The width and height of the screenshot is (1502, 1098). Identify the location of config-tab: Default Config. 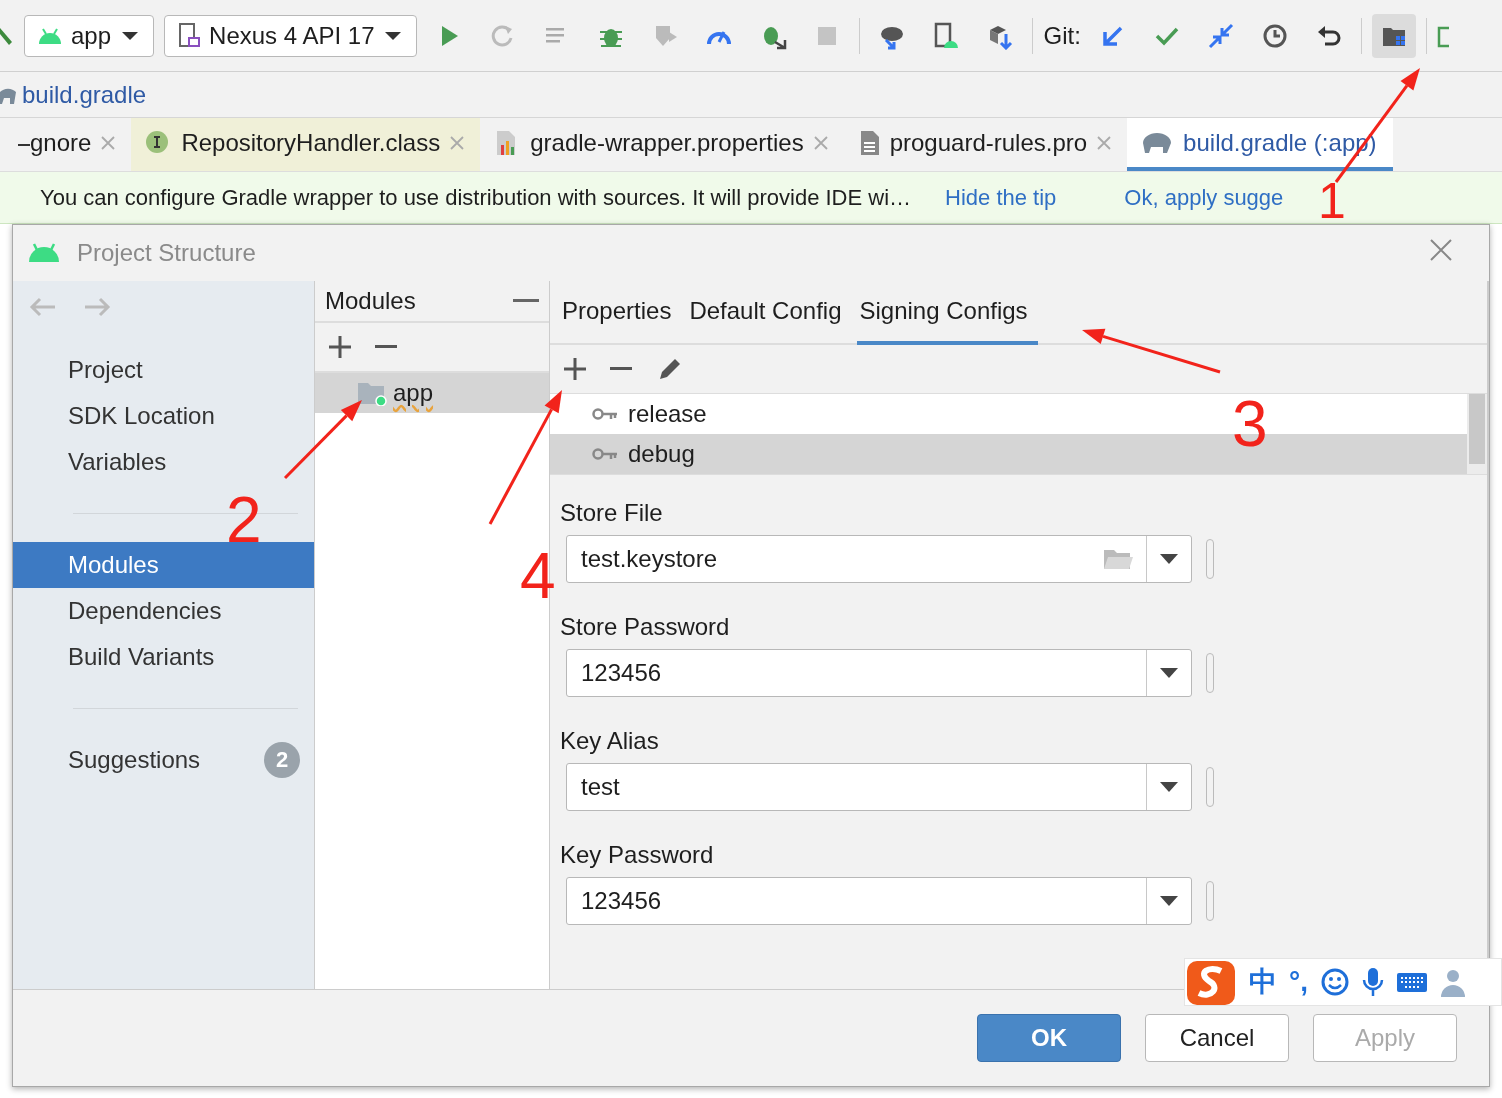
(769, 313).